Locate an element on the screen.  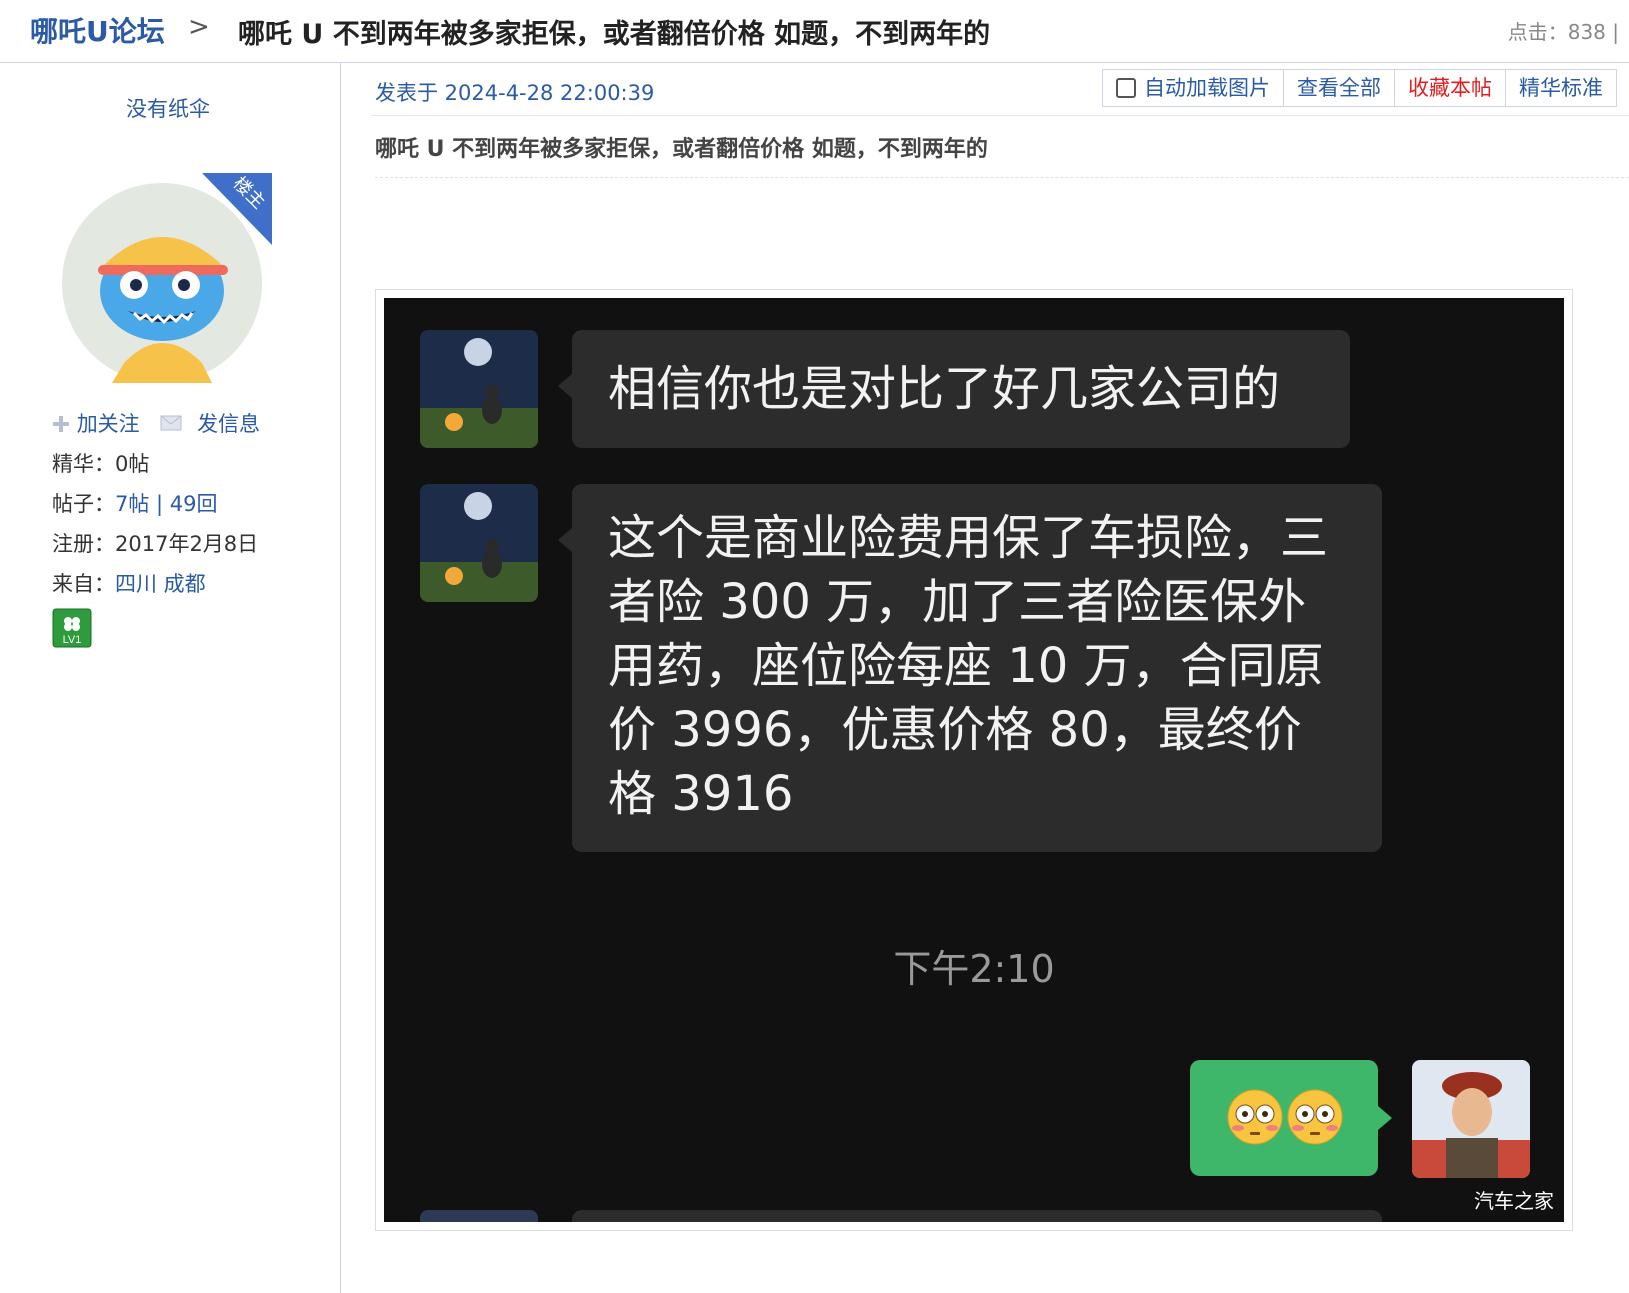
own-chat-message is located at coordinates (1291, 1118).